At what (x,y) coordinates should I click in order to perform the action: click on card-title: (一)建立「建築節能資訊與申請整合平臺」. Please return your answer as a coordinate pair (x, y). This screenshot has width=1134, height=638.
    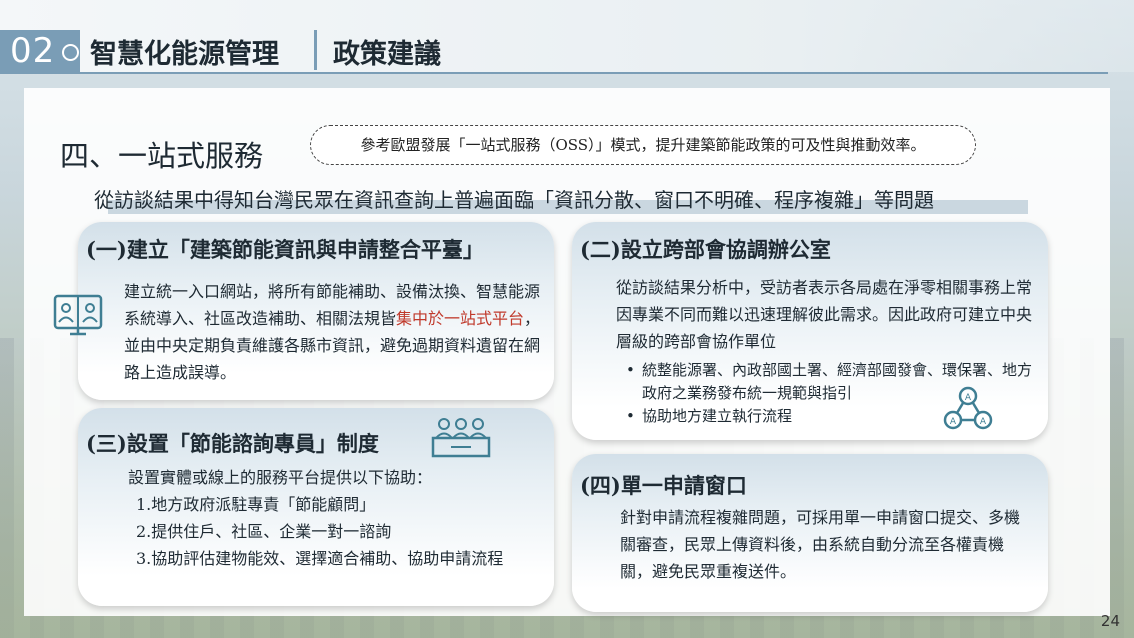
    Looking at the image, I should click on (285, 249).